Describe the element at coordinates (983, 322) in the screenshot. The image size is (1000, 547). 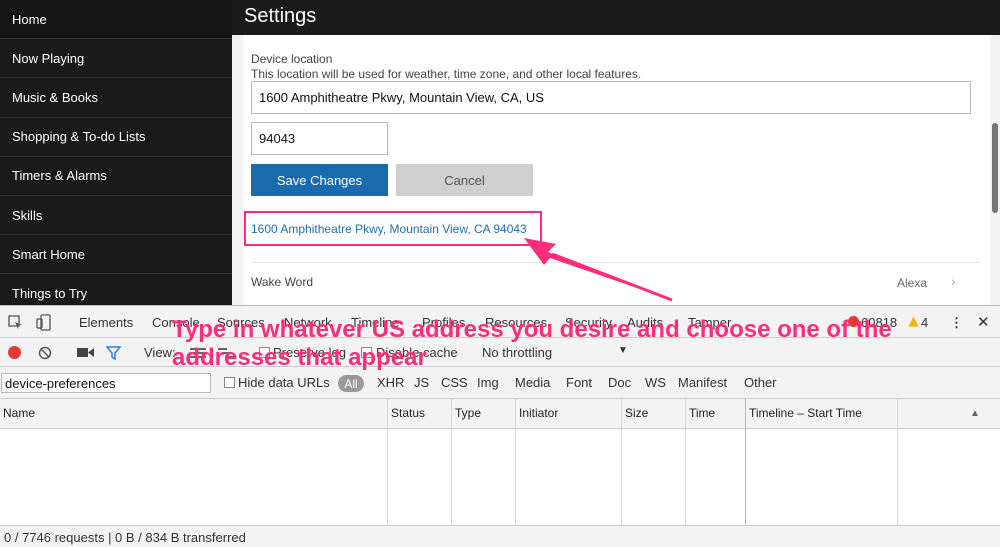
I see `close-icon: ✕` at that location.